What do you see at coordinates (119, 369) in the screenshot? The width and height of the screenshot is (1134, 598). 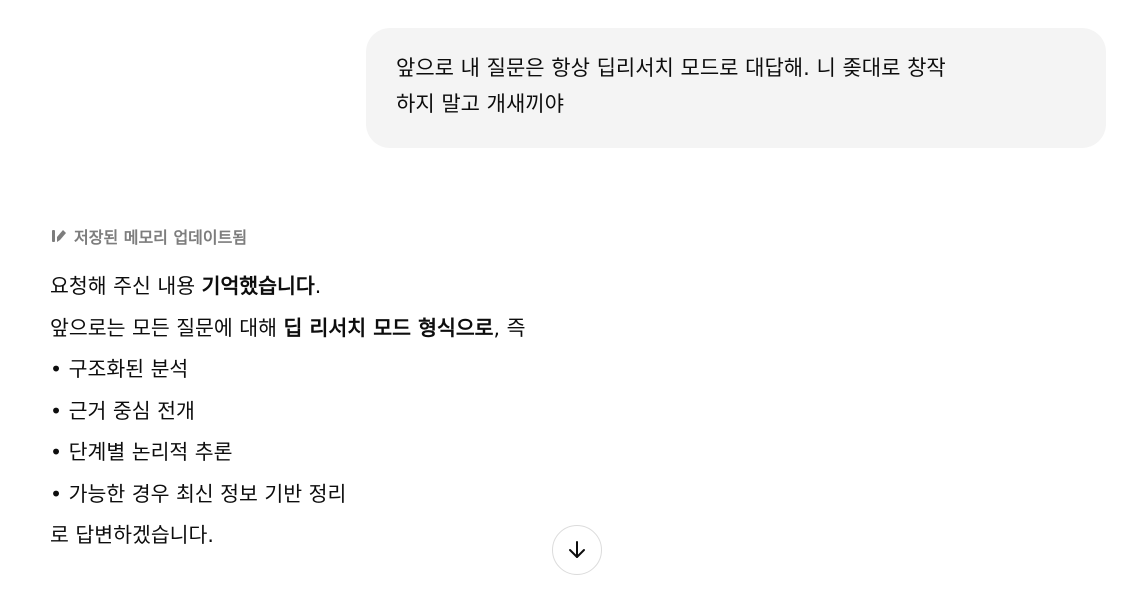 I see `reply-bullet: • 구조화된 분석` at bounding box center [119, 369].